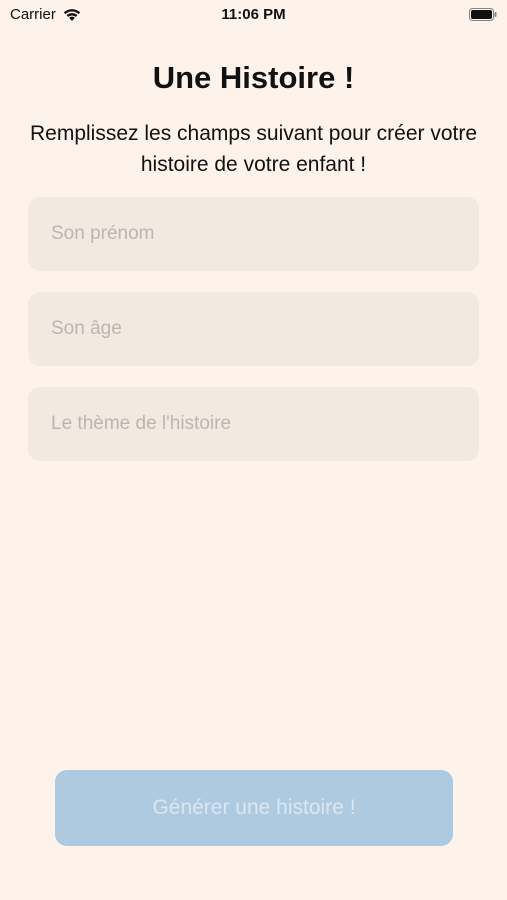  I want to click on age-field, so click(253, 329).